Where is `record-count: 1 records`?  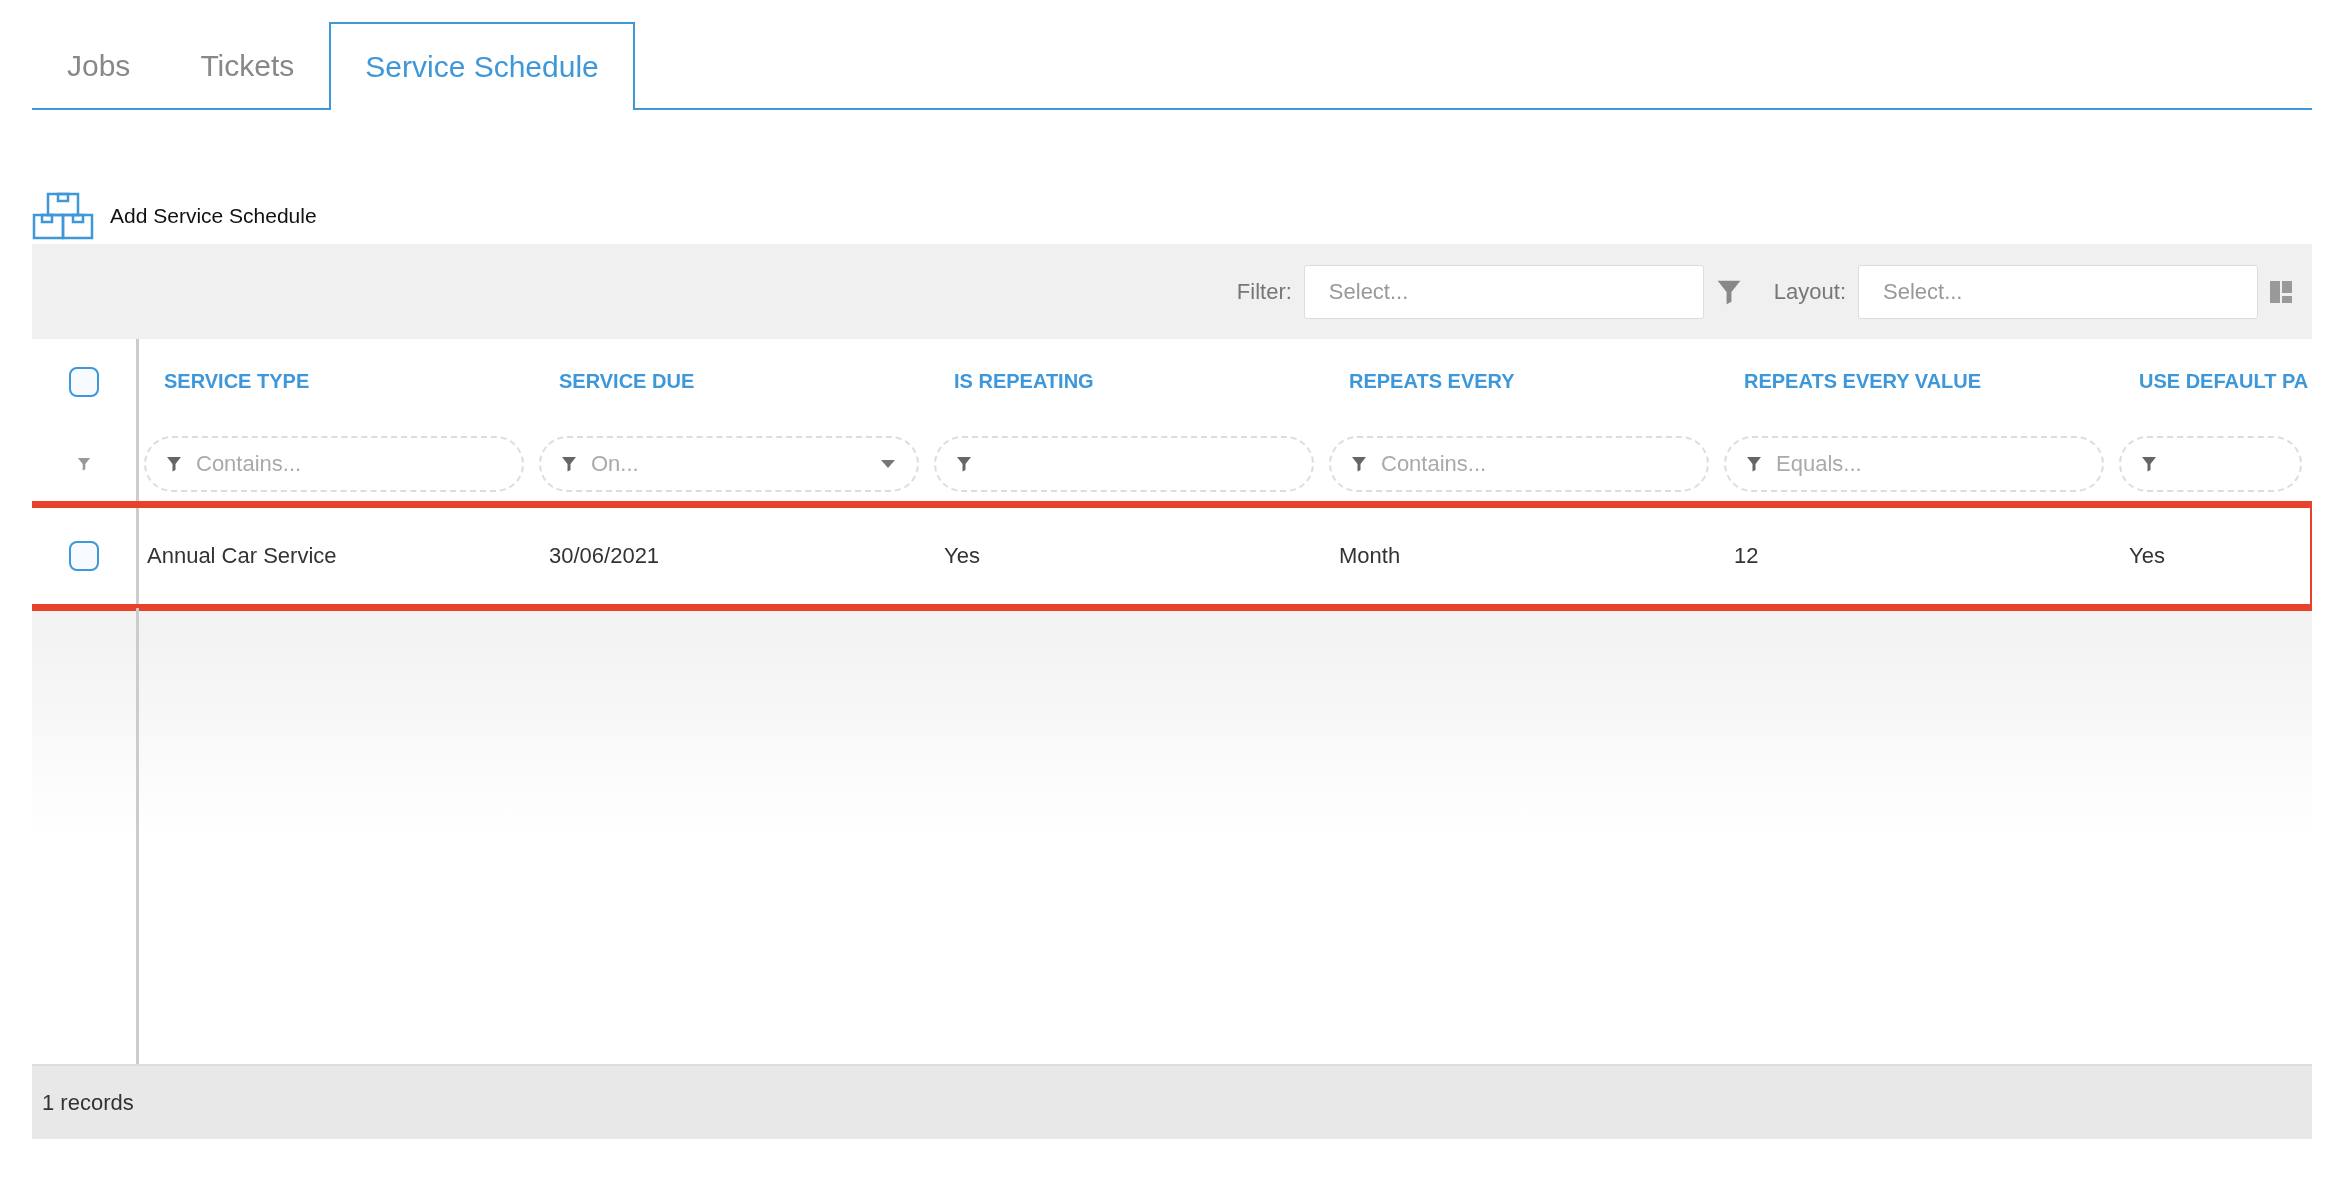 record-count: 1 records is located at coordinates (88, 1102).